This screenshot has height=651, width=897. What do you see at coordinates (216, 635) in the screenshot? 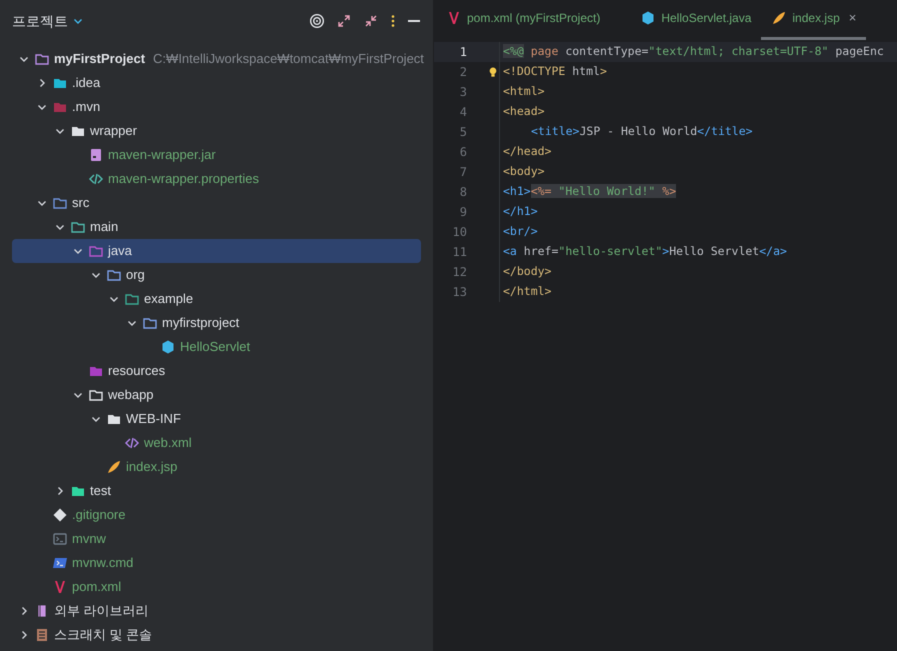
I see `tree-row: 스크래치 및 콘솔` at bounding box center [216, 635].